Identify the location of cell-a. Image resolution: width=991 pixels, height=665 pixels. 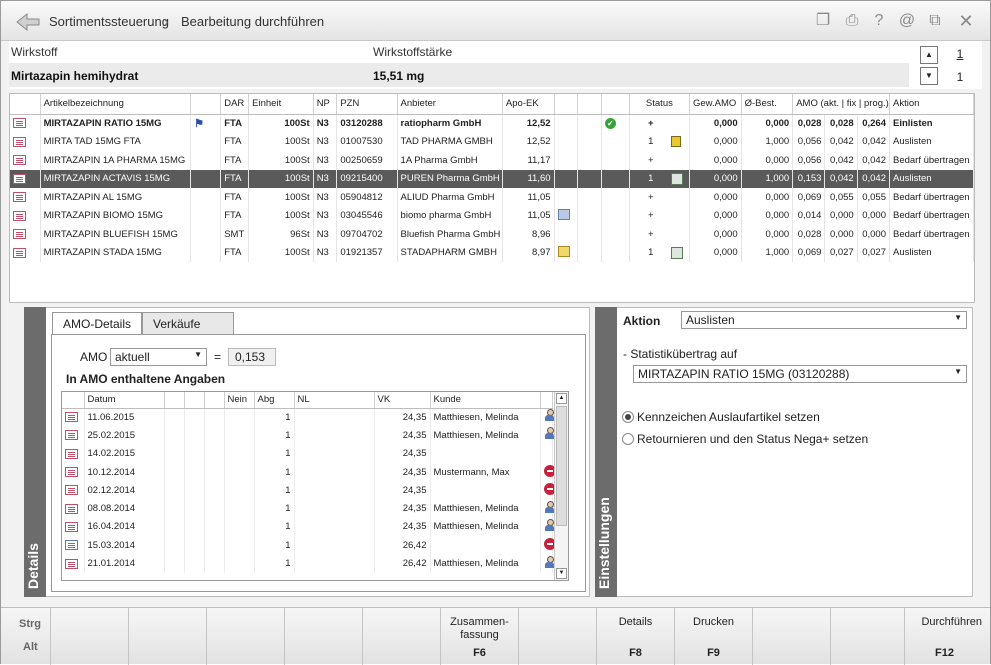
(174, 417).